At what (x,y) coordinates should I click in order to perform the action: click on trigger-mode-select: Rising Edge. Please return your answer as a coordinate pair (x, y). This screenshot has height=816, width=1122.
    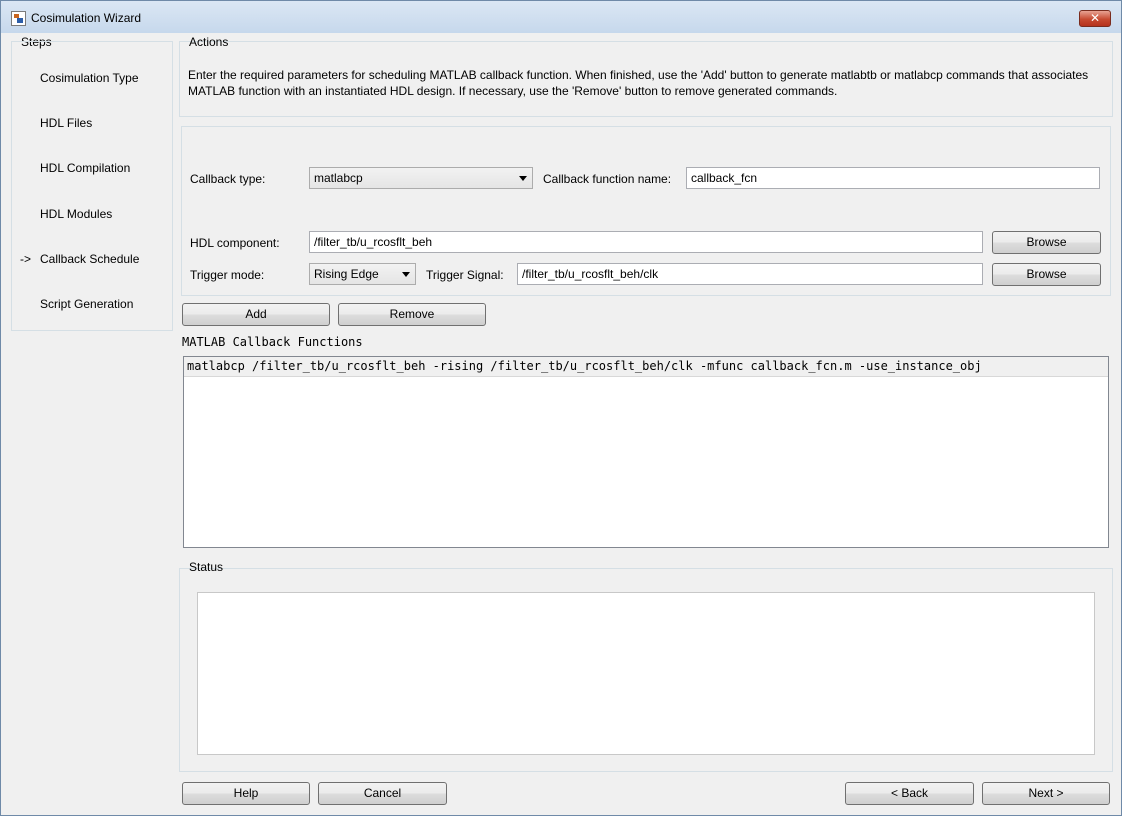
    Looking at the image, I should click on (362, 274).